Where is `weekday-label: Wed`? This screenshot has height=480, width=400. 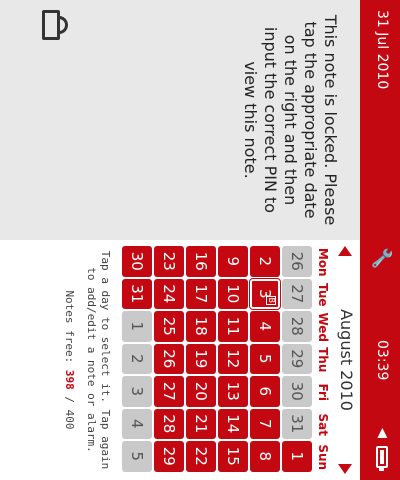
weekday-label: Wed is located at coordinates (323, 327).